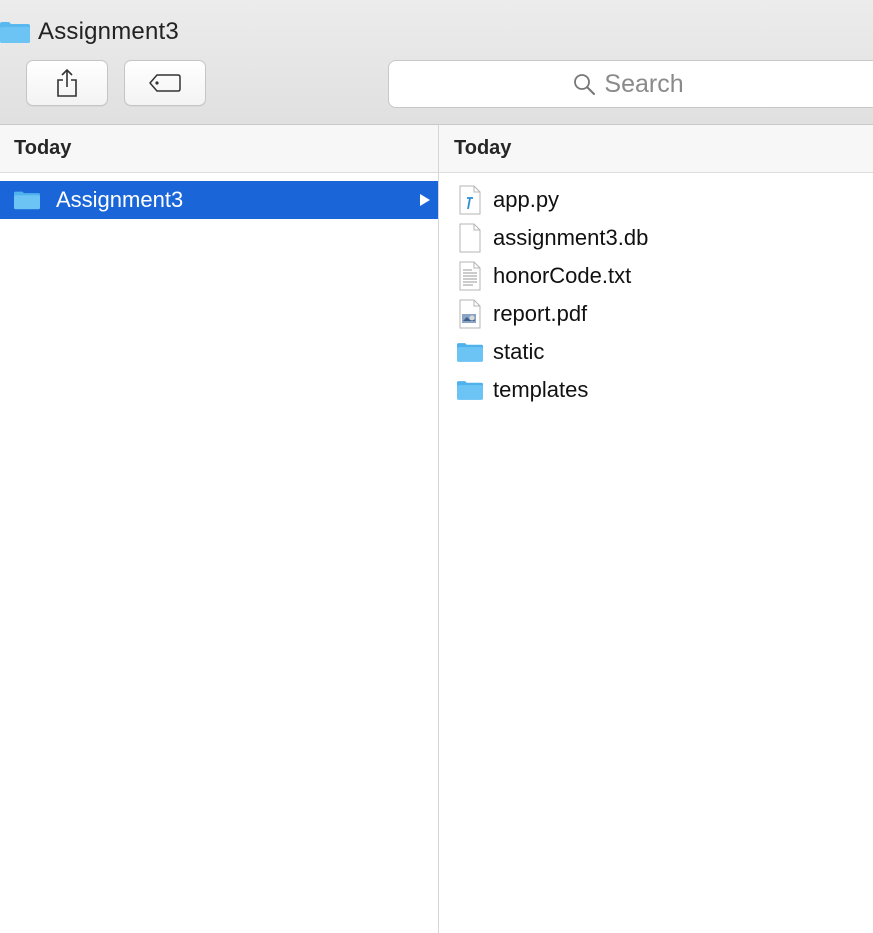 This screenshot has width=873, height=933. Describe the element at coordinates (656, 314) in the screenshot. I see `list-item-report-pdf: report.pdf` at that location.